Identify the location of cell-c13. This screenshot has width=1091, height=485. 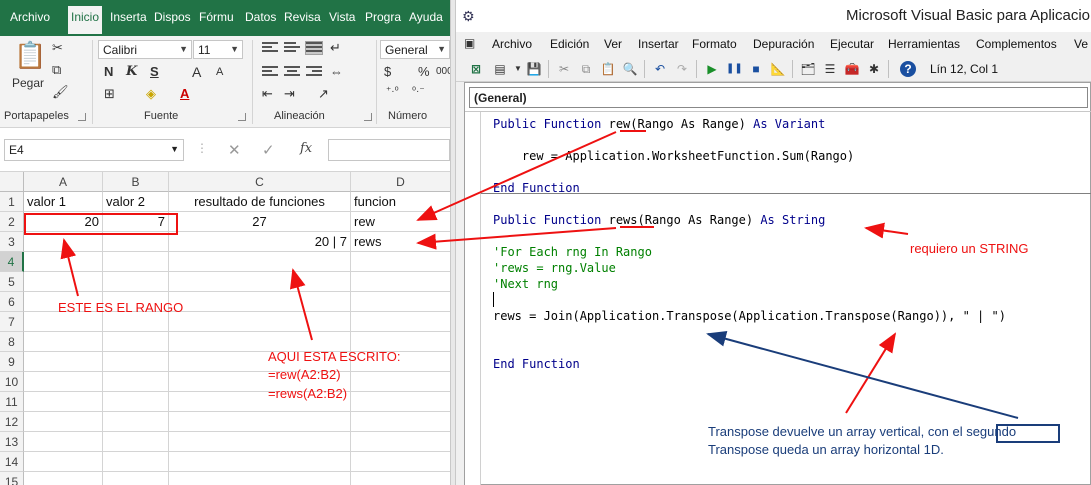
(260, 442).